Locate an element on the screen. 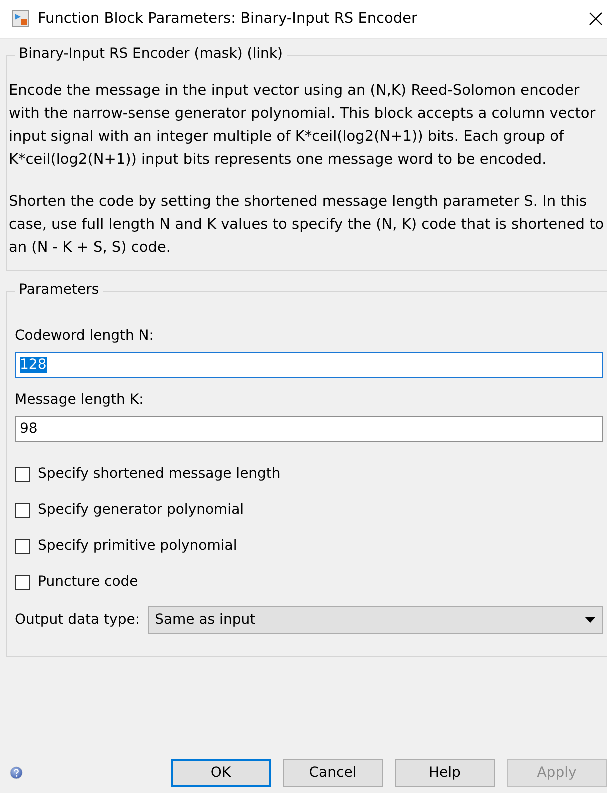 This screenshot has height=793, width=607. dropdown-arrow-icon is located at coordinates (590, 620).